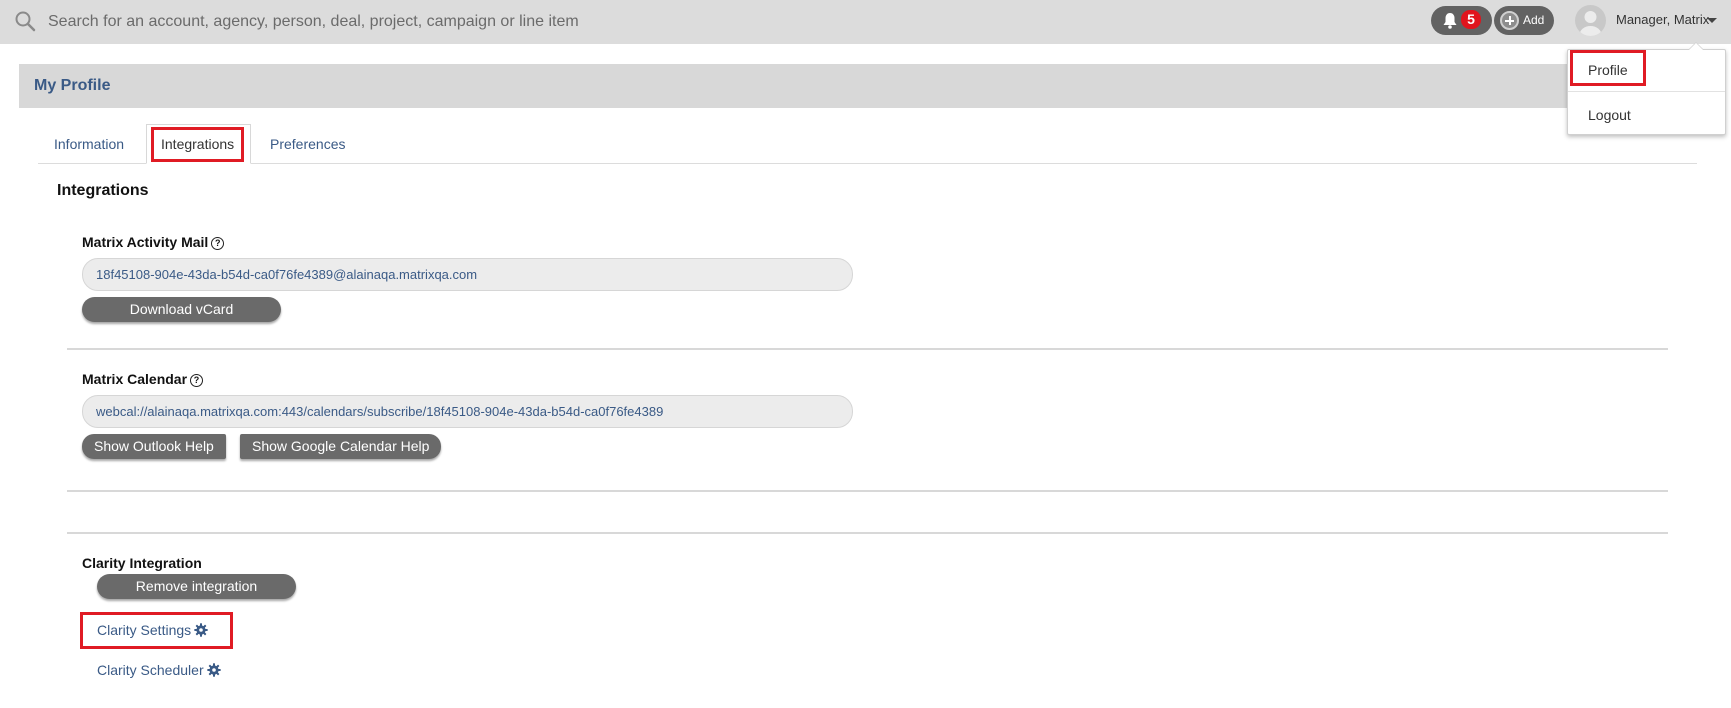 This screenshot has width=1731, height=708. What do you see at coordinates (72, 85) in the screenshot?
I see `page-title: My Profile` at bounding box center [72, 85].